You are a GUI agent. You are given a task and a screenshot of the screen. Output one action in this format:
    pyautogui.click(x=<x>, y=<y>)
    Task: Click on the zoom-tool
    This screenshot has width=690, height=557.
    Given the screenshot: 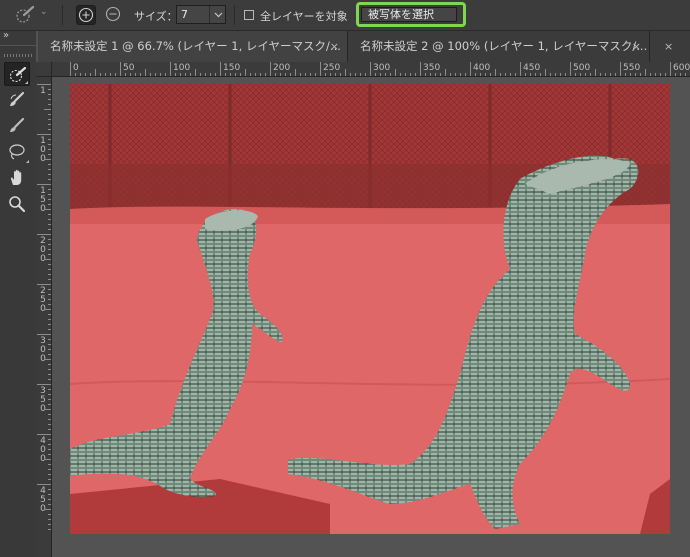 What is the action you would take?
    pyautogui.click(x=17, y=204)
    